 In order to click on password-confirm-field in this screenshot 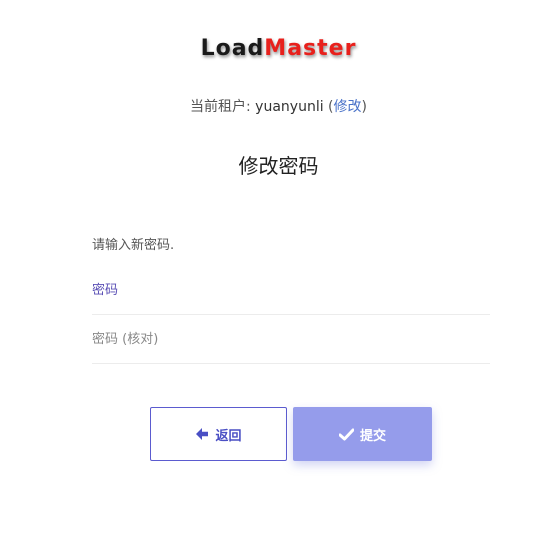, I will do `click(291, 340)`.